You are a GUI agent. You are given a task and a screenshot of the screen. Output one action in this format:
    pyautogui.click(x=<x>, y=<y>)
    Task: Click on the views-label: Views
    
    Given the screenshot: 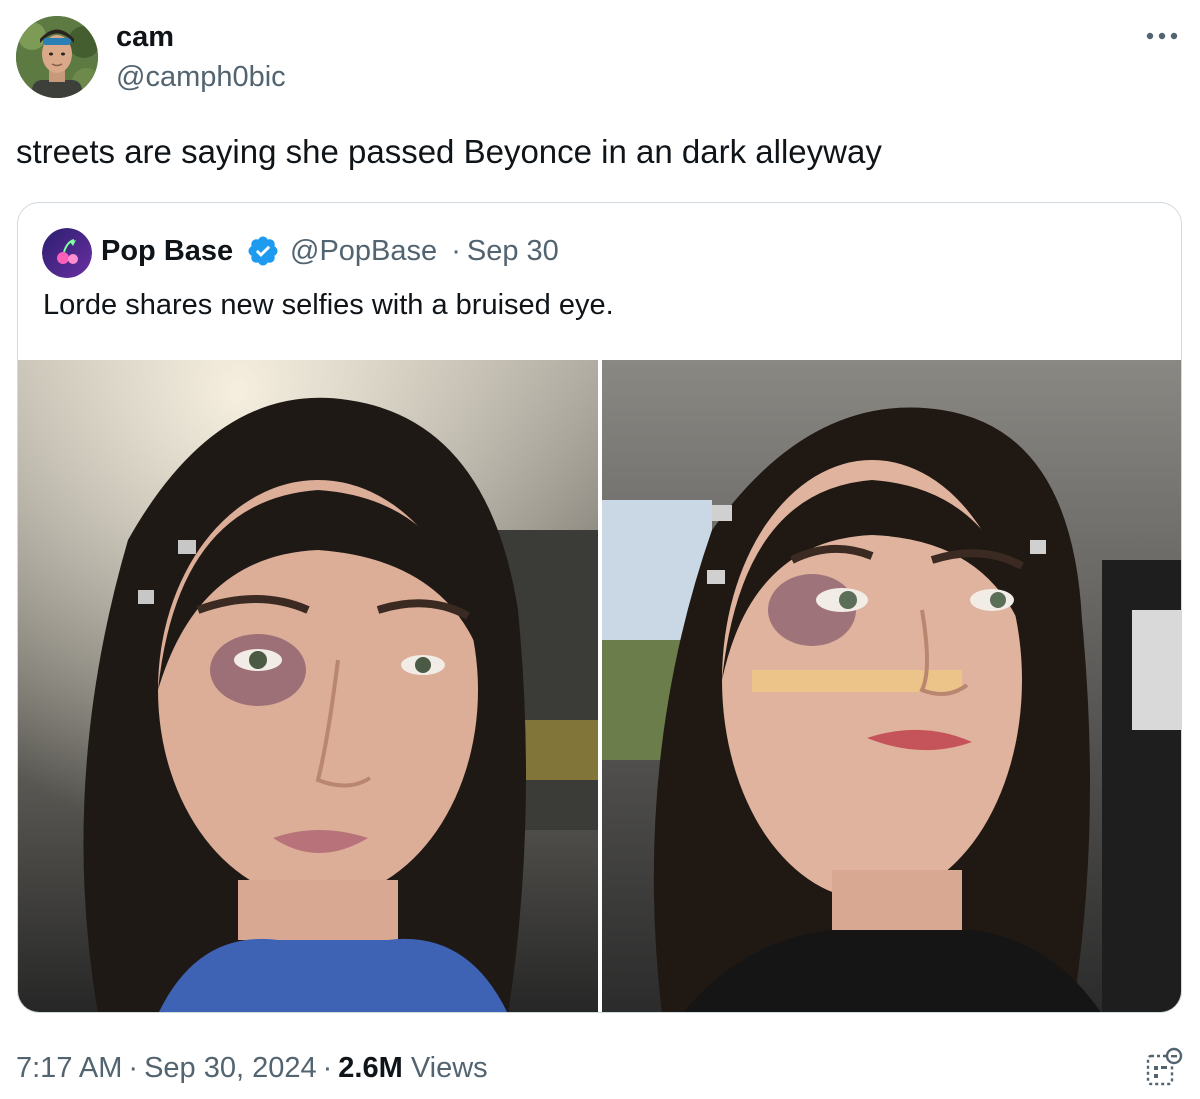 What is the action you would take?
    pyautogui.click(x=449, y=1068)
    